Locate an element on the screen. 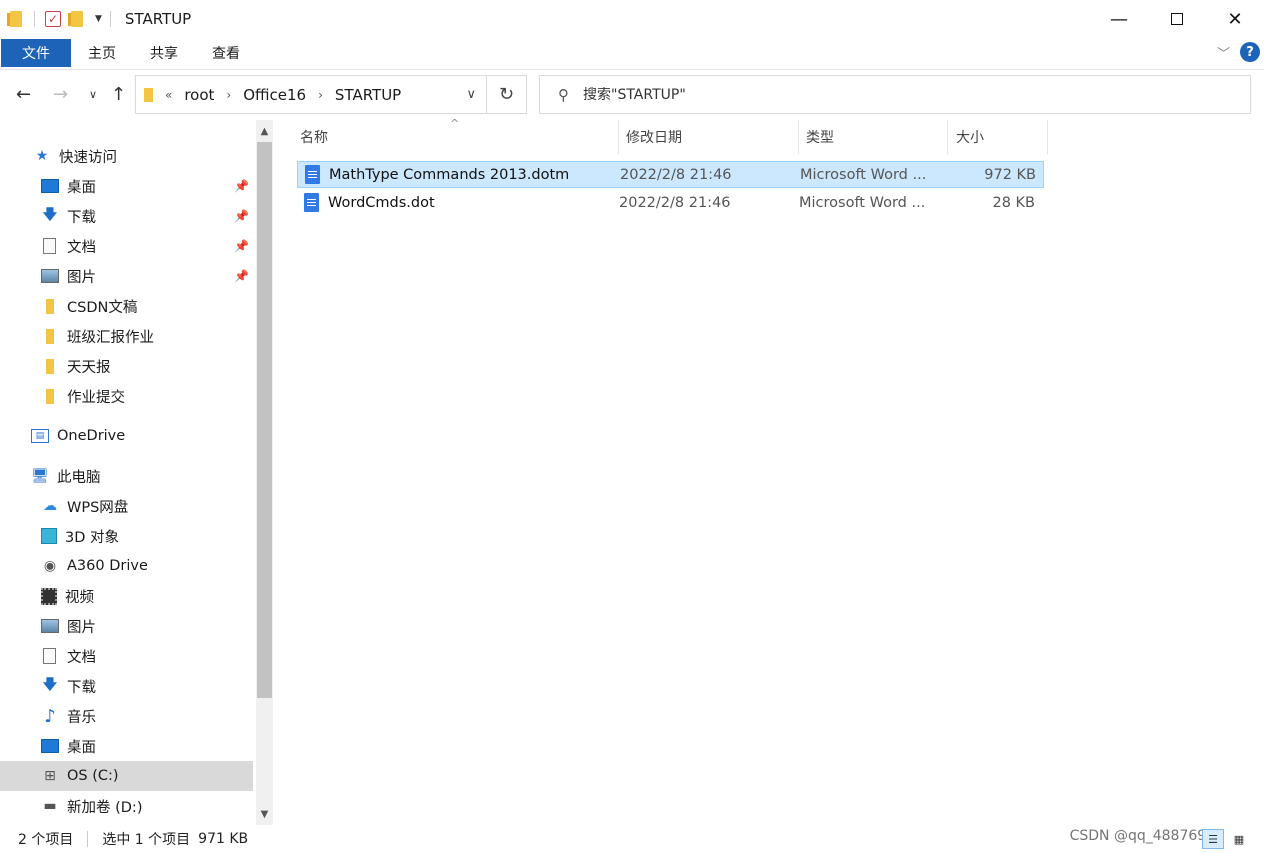  sidebar-item-drive-d: ▬ 新加卷 (D:) is located at coordinates (126, 806).